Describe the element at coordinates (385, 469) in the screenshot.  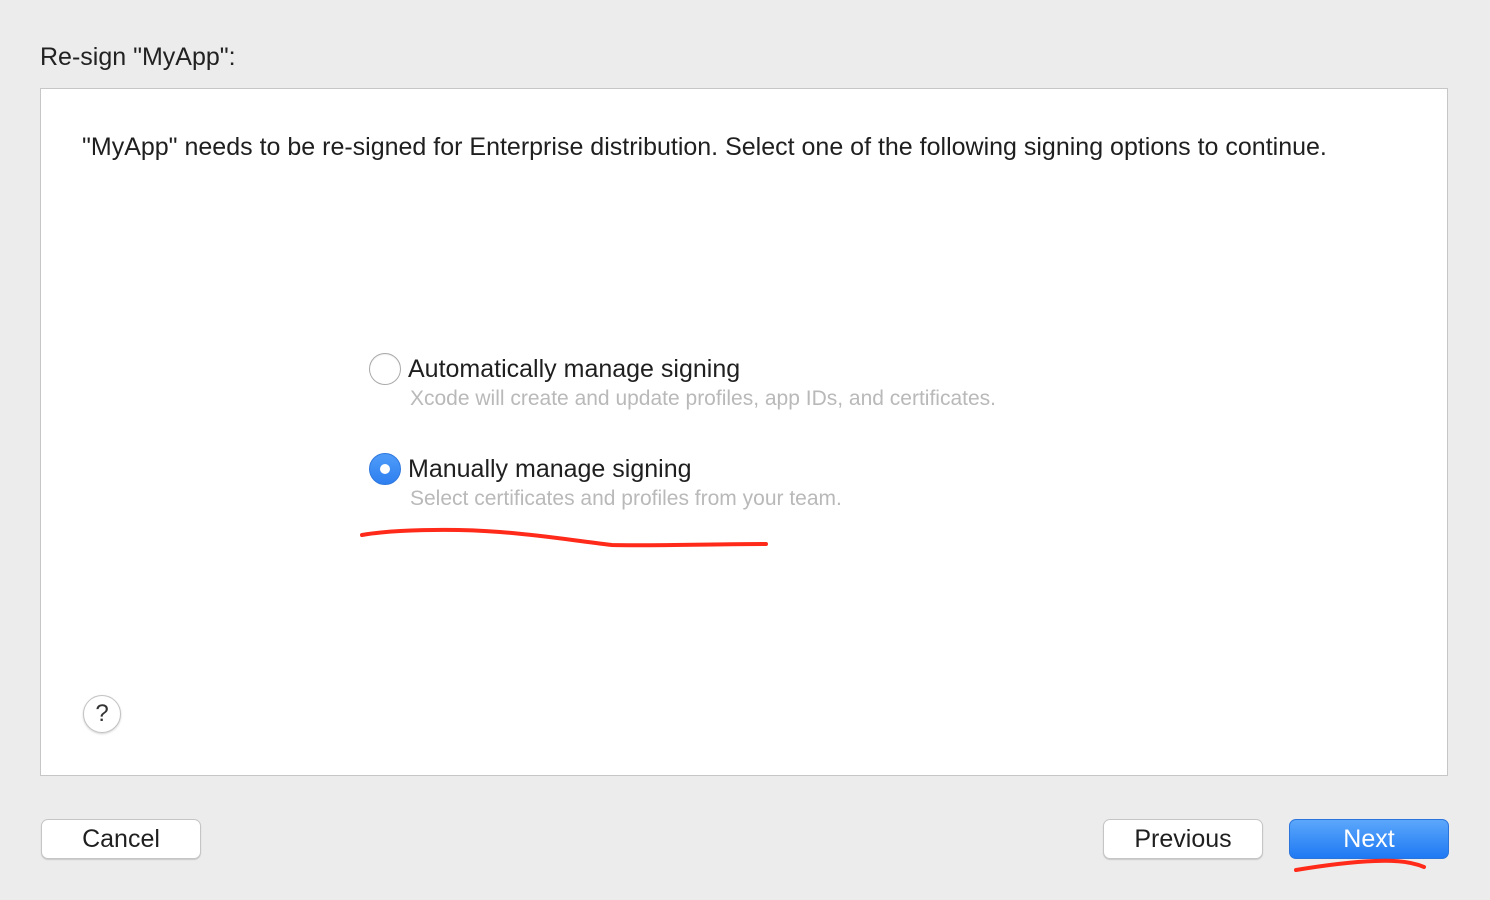
I see `radio-manual-signing` at that location.